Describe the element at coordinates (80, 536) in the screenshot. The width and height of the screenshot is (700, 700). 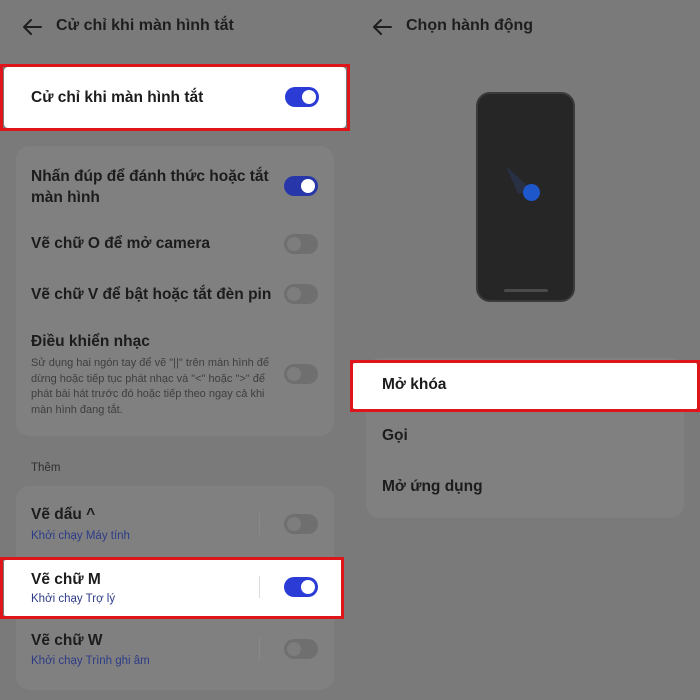
I see `more-item-sub: Khởi chạy Máy tính` at that location.